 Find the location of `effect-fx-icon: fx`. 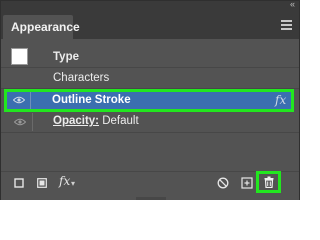

effect-fx-icon: fx is located at coordinates (280, 100).